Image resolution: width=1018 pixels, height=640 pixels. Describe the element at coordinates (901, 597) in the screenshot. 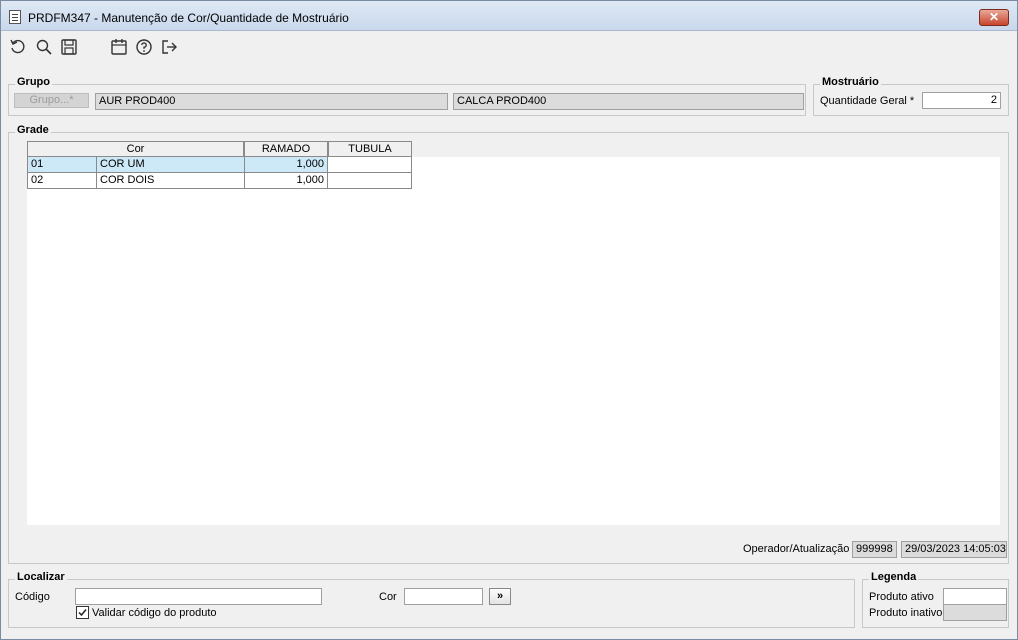

I see `produto-ativo-label: Produto ativo` at that location.